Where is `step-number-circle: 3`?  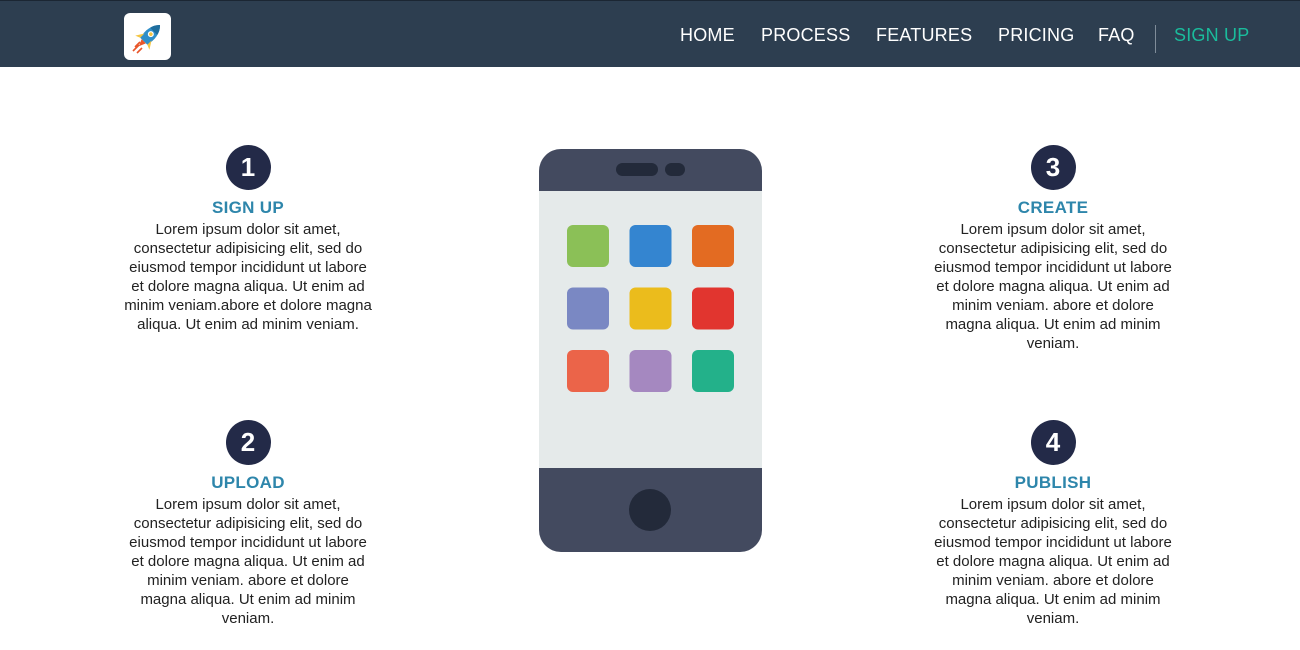
step-number-circle: 3 is located at coordinates (1053, 167).